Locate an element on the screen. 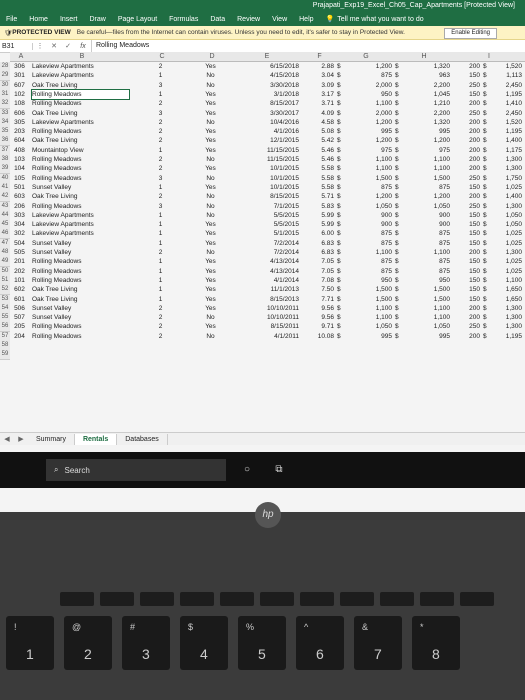 This screenshot has height=700, width=525. cell-j: $1,175 is located at coordinates (502, 150).